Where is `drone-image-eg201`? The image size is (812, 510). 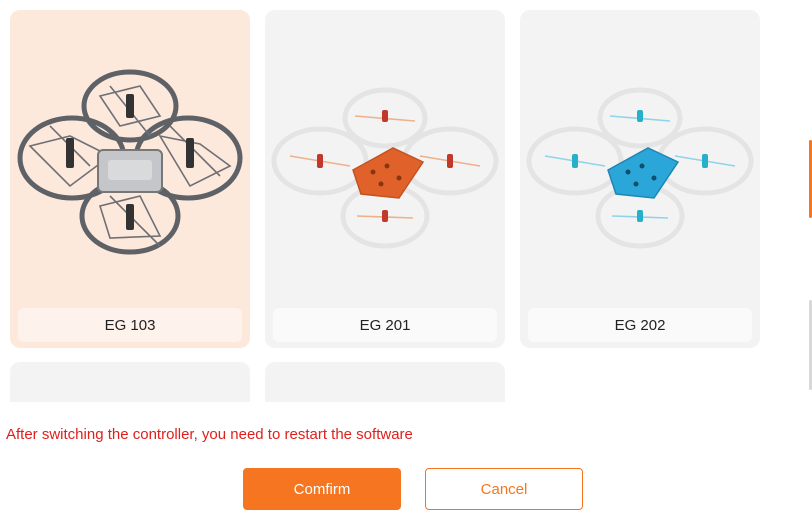
drone-image-eg201 is located at coordinates (385, 168).